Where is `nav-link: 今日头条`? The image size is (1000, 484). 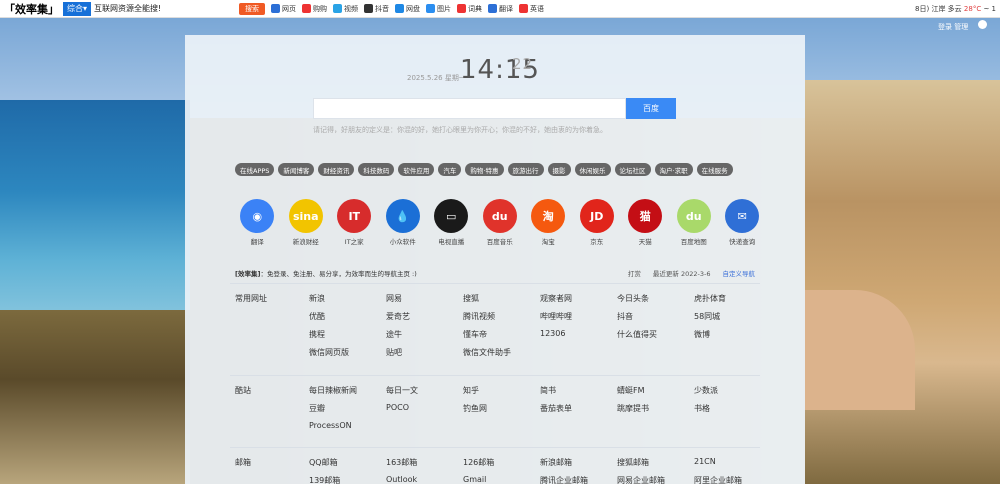 nav-link: 今日头条 is located at coordinates (655, 298).